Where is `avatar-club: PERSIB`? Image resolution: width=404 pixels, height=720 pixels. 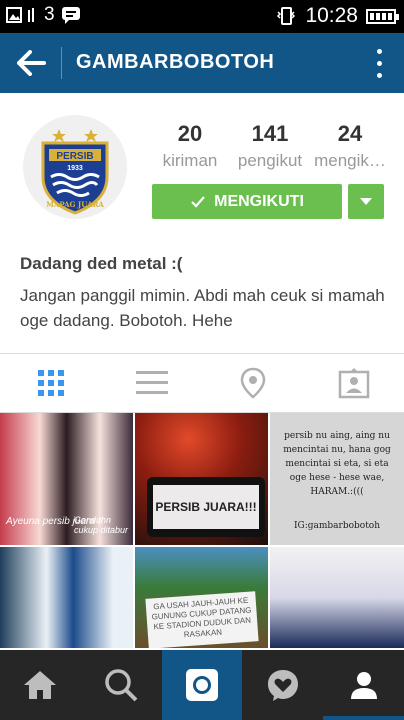 avatar-club: PERSIB is located at coordinates (74, 156).